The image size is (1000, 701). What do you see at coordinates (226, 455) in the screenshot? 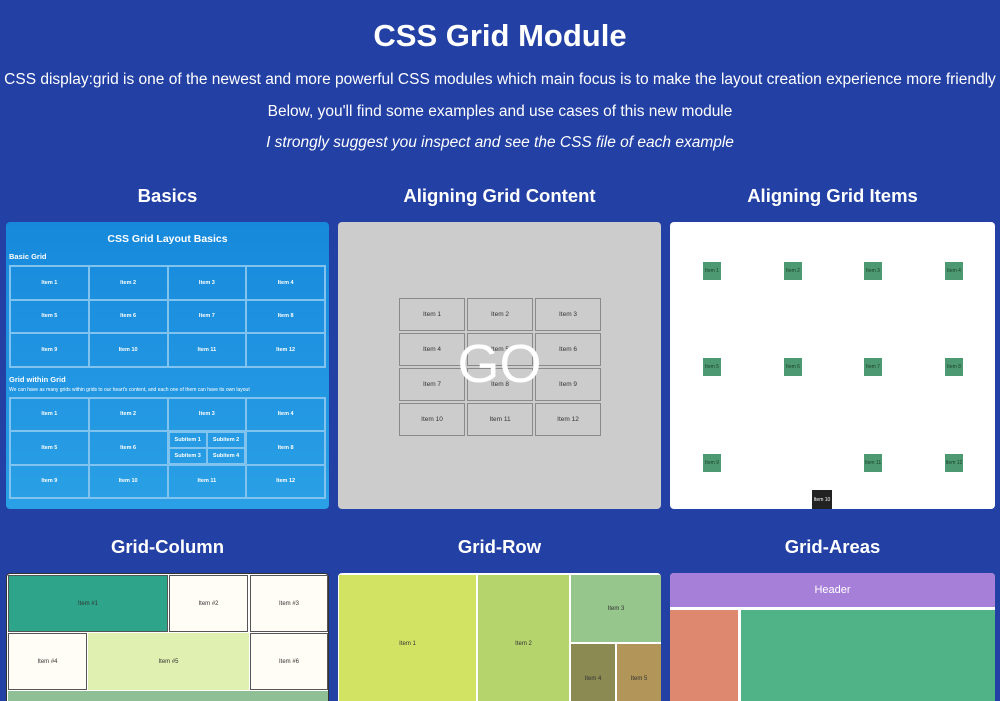
I see `subgrid-cell: Subitem 4` at bounding box center [226, 455].